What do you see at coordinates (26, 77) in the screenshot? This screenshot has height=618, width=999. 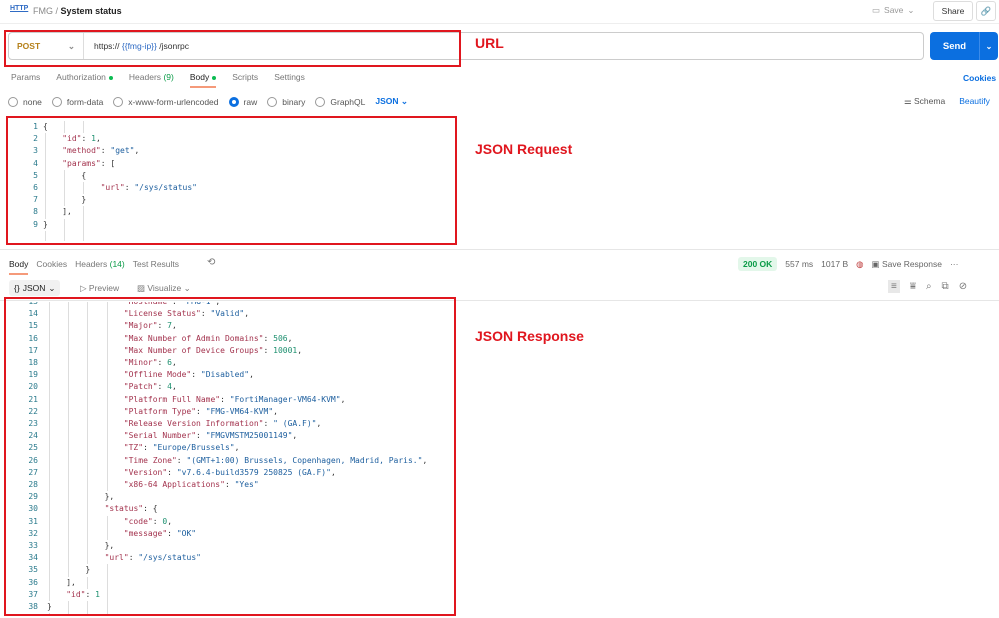 I see `tab-label: Params` at bounding box center [26, 77].